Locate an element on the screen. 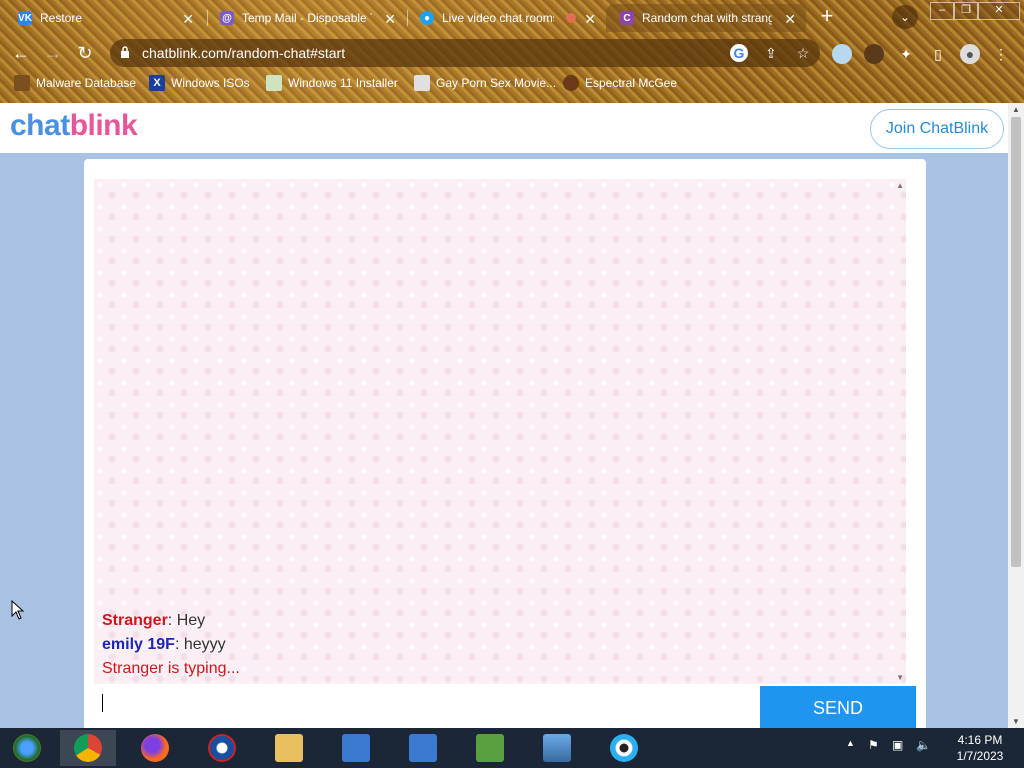 This screenshot has width=1024, height=768. bookmark-espectral-mcgee: Espectral McGee is located at coordinates (620, 83).